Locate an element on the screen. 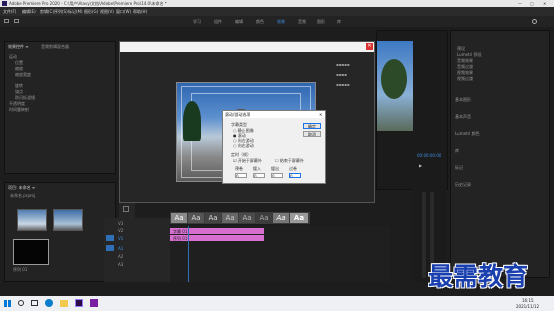  radio-option: ○ 向右游动 is located at coordinates (243, 145).